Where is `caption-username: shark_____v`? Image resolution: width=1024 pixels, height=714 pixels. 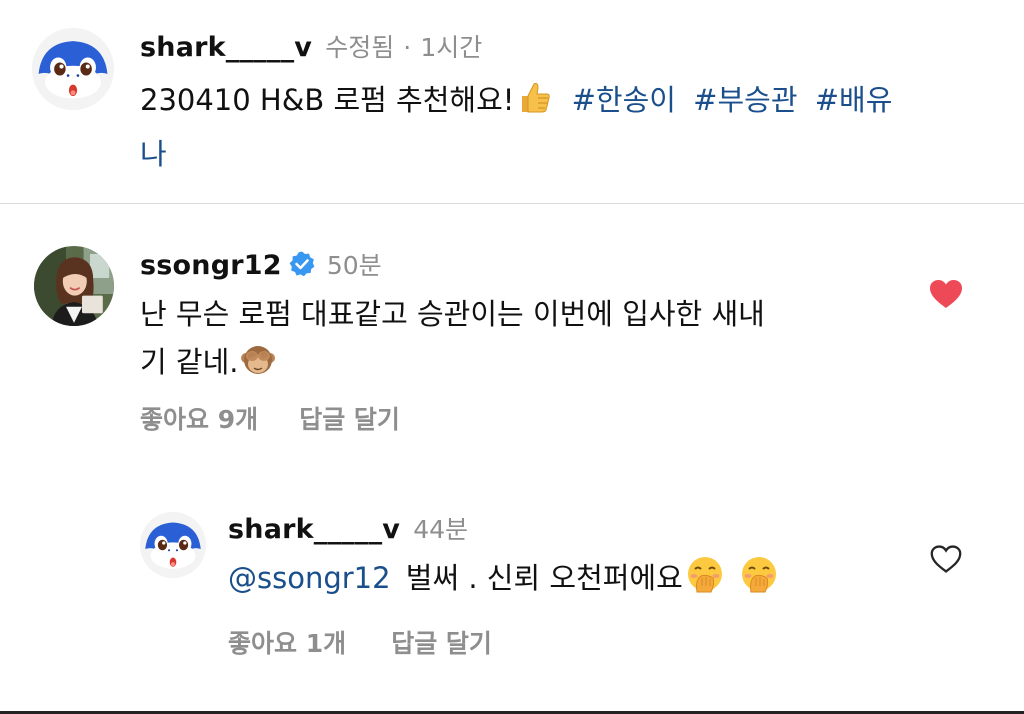
caption-username: shark_____v is located at coordinates (226, 47).